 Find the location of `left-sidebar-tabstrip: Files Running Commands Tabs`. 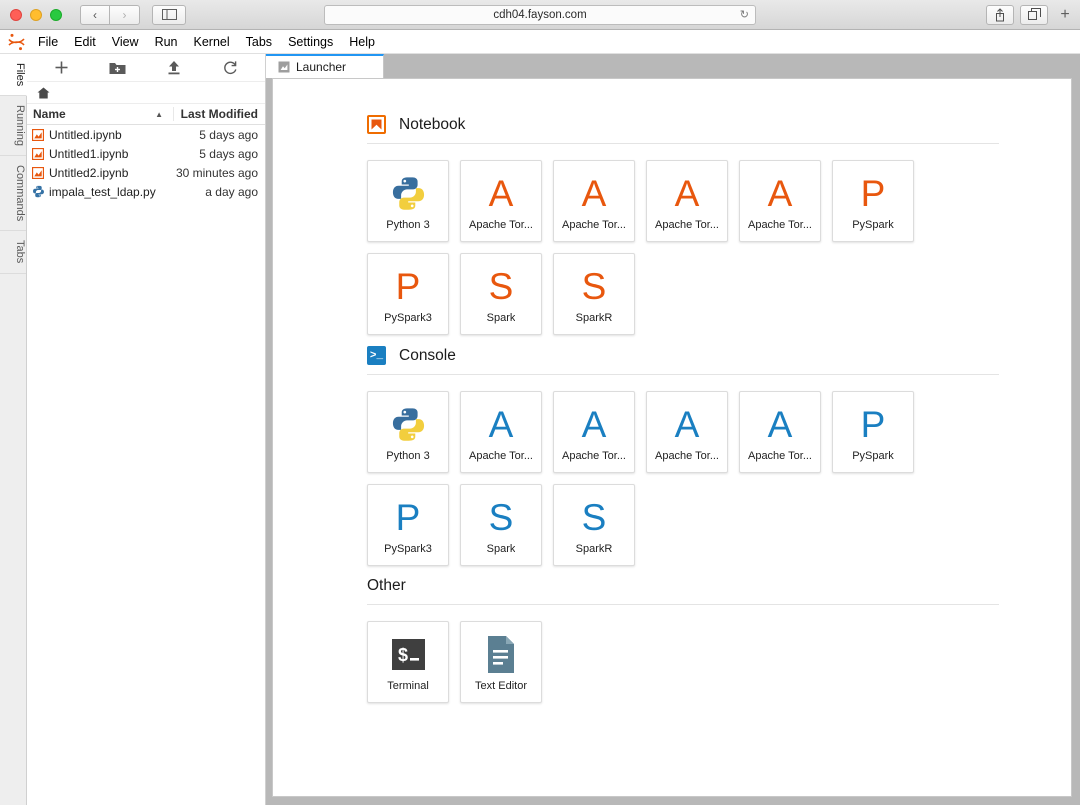

left-sidebar-tabstrip: Files Running Commands Tabs is located at coordinates (13, 429).